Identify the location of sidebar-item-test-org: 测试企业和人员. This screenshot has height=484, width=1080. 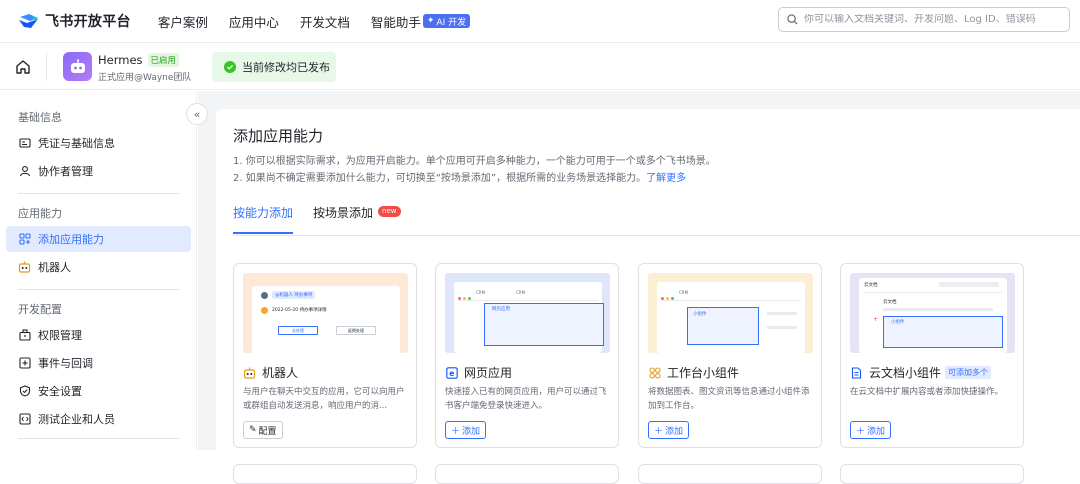
(98, 419).